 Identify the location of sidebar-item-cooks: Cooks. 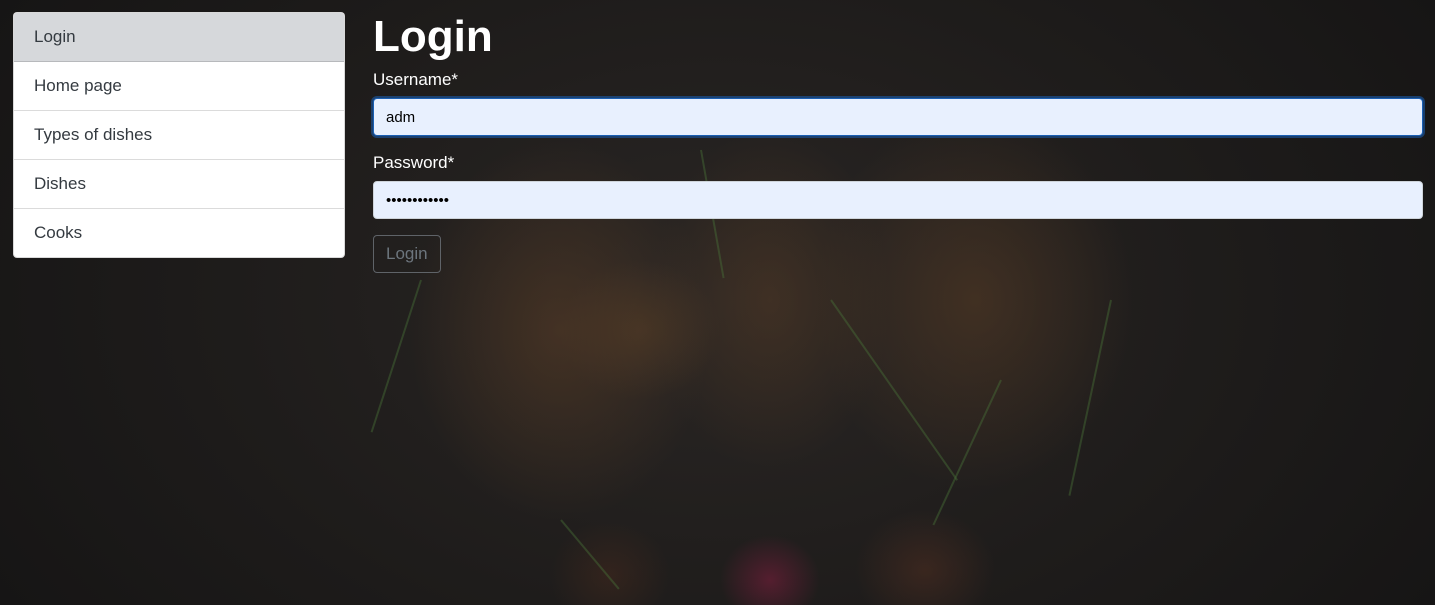
(179, 233).